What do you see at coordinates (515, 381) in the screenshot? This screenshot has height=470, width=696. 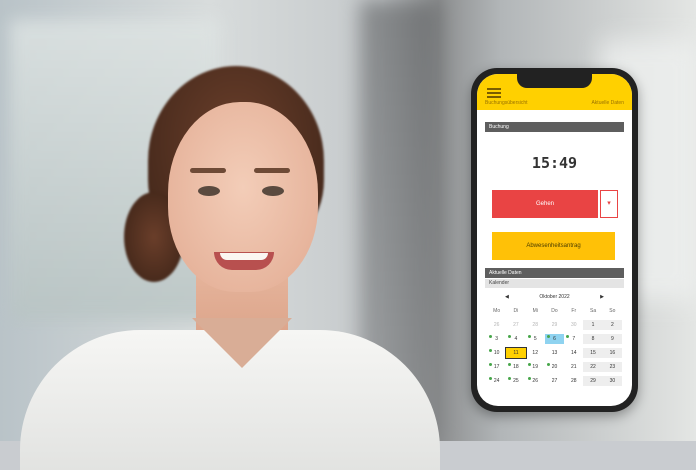 I see `calendar-day: 25` at bounding box center [515, 381].